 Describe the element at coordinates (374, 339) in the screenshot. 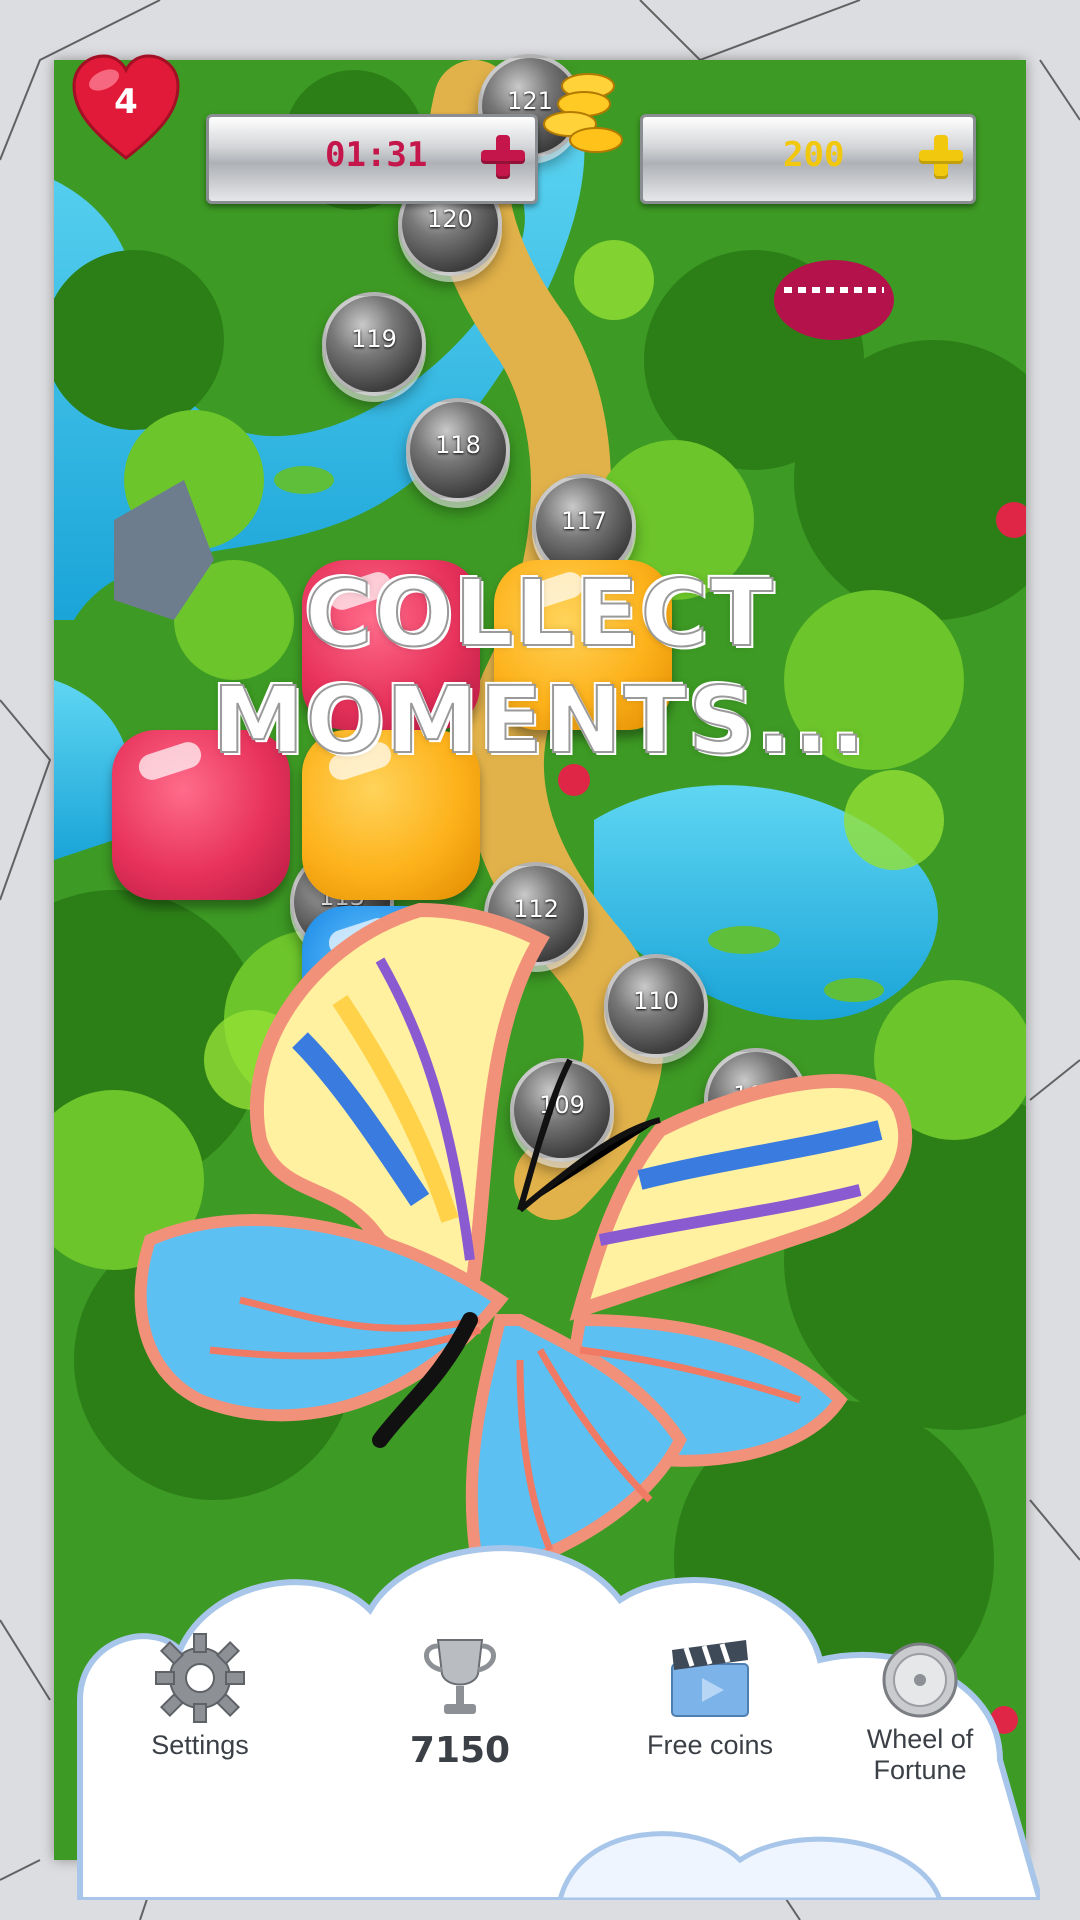

I see `level-number: 119` at that location.